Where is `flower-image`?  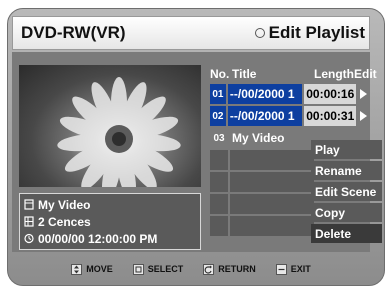 flower-image is located at coordinates (119, 132).